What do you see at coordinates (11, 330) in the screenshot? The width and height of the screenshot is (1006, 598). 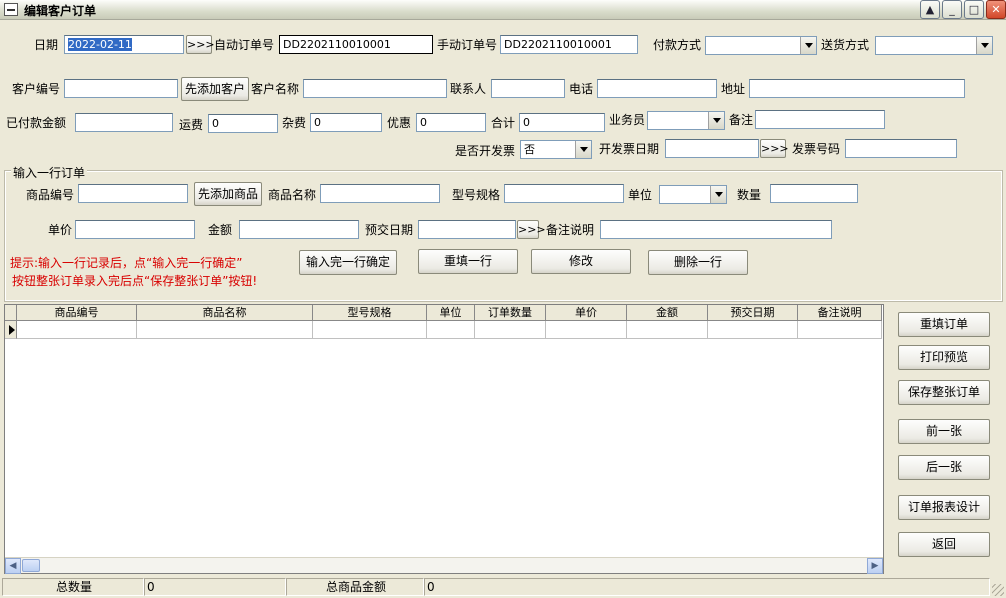 I see `current-row-indicator-icon` at bounding box center [11, 330].